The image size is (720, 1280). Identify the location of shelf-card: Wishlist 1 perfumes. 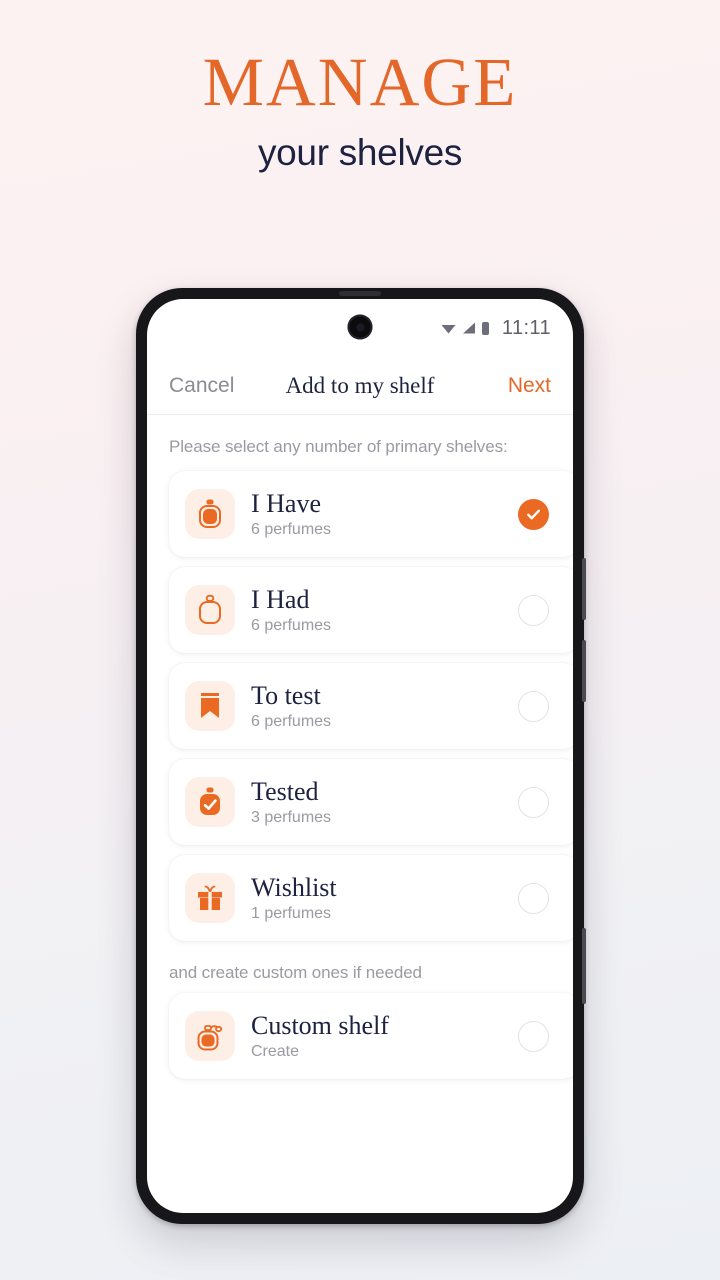
(371, 898).